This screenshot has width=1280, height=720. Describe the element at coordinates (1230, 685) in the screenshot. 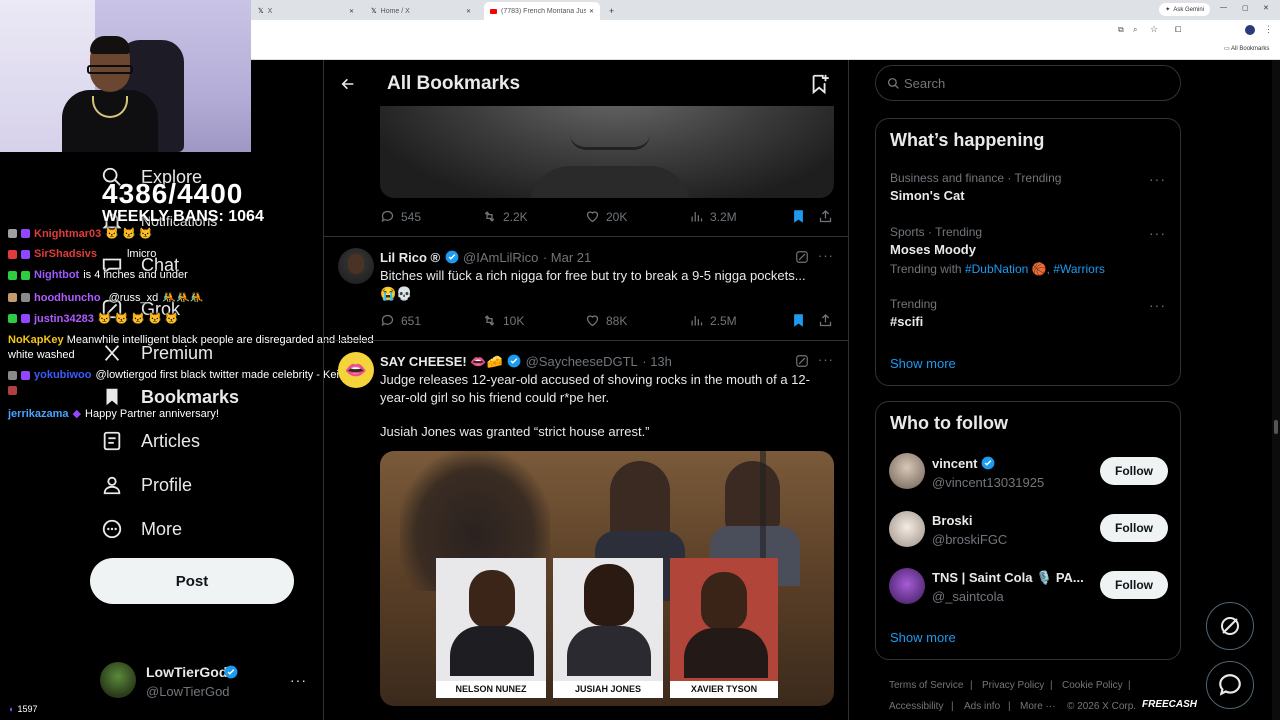

I see `messages-floating-button` at that location.